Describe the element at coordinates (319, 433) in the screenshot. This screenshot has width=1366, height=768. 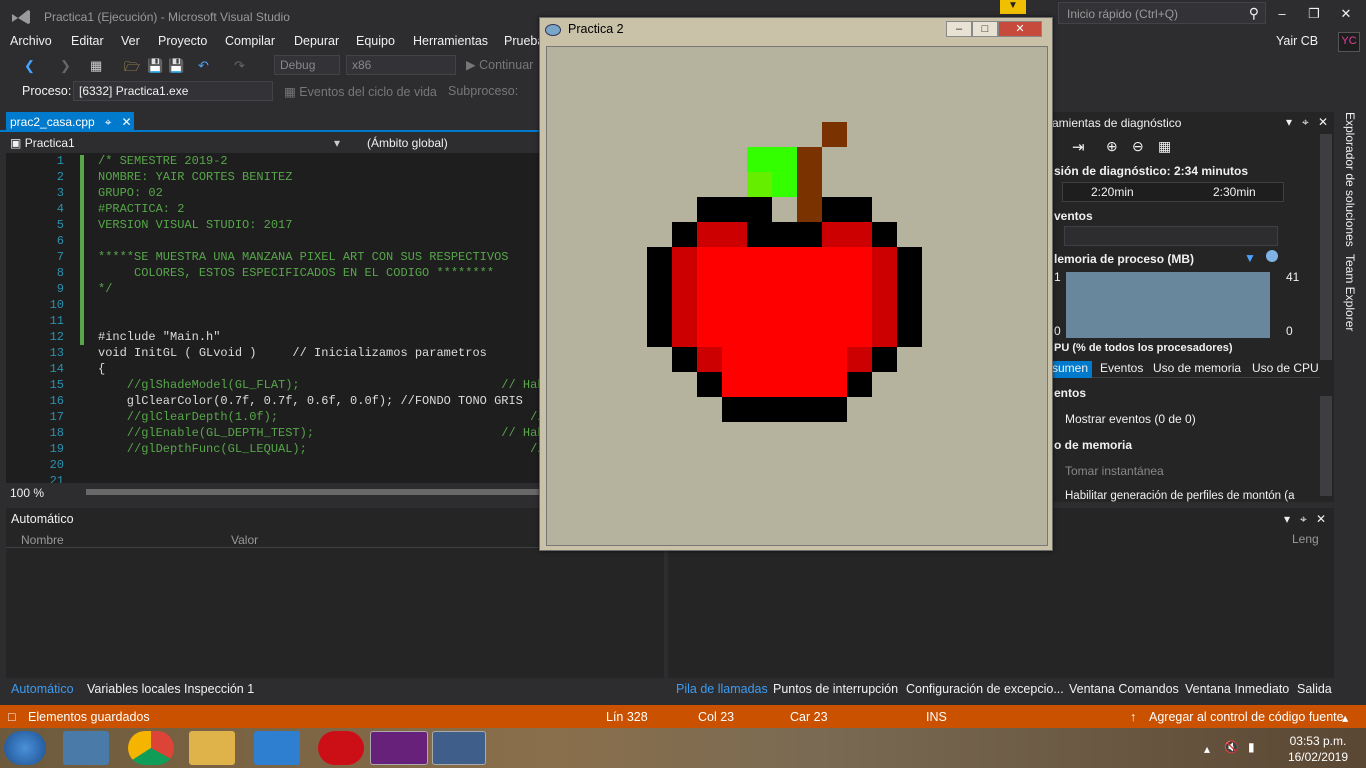
I see `code-line: //glEnable(GL_DEPTH_TEST); // Habi` at that location.